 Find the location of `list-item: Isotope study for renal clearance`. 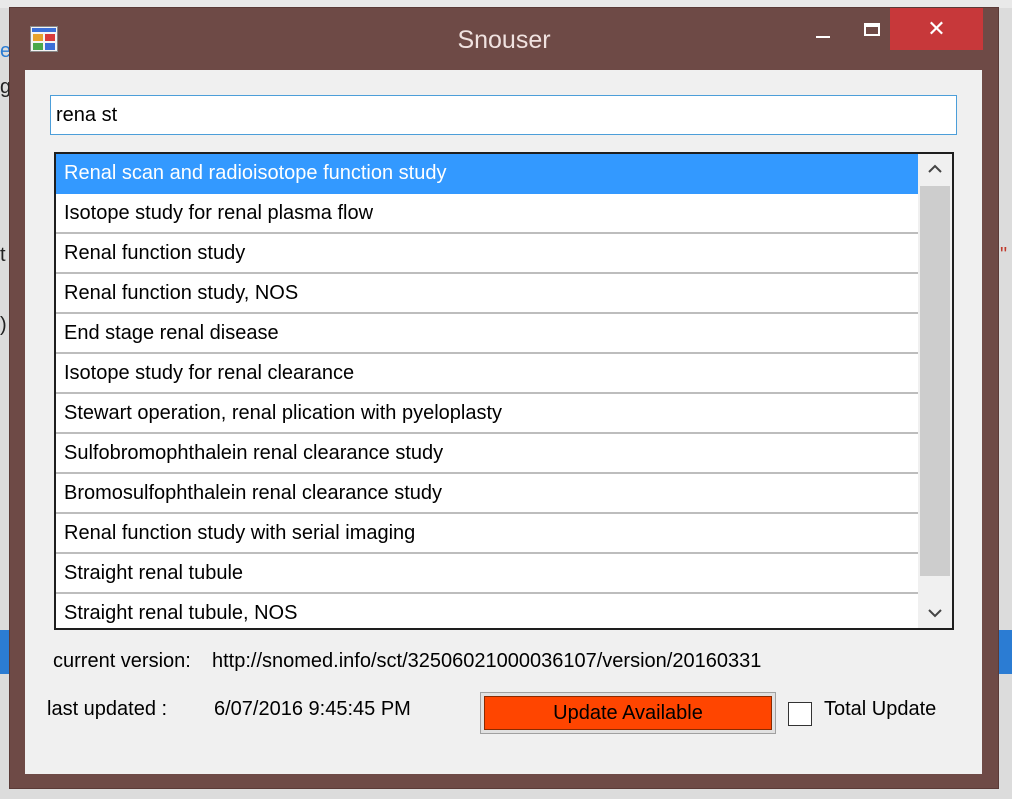

list-item: Isotope study for renal clearance is located at coordinates (487, 374).